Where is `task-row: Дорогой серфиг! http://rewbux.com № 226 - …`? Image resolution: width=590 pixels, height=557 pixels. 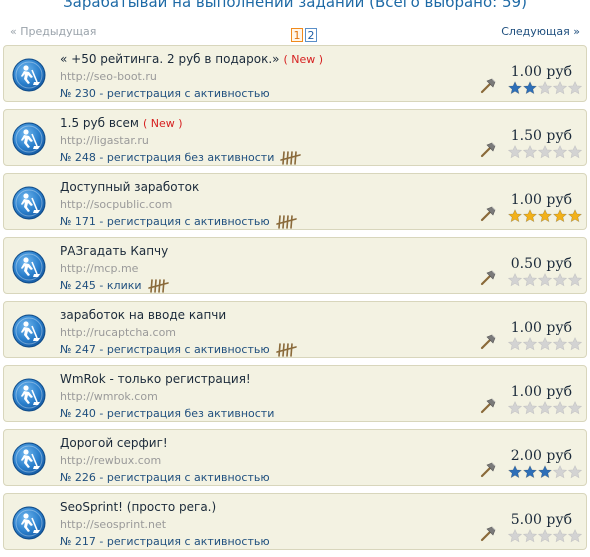 task-row: Дорогой серфиг! http://rewbux.com № 226 - … is located at coordinates (295, 457).